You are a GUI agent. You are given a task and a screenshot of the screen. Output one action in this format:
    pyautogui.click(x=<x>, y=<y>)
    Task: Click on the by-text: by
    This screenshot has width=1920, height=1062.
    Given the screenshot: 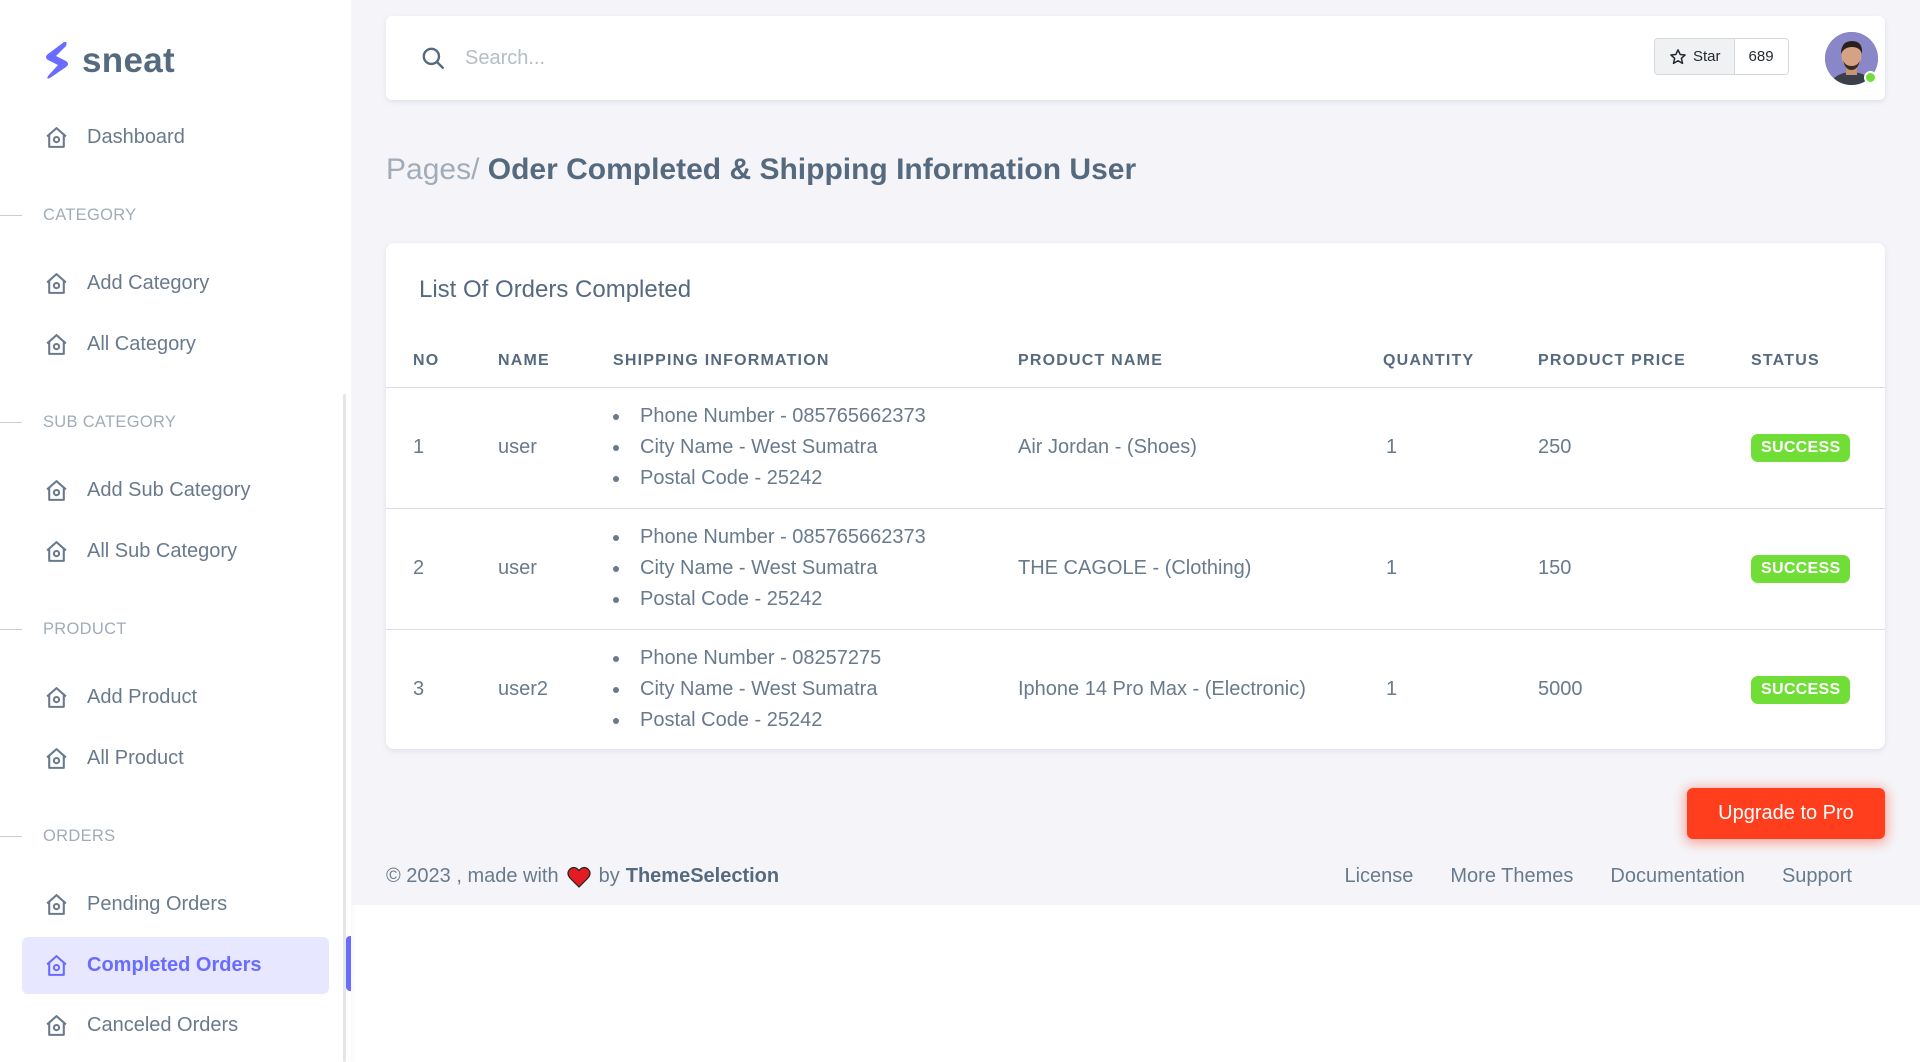 What is the action you would take?
    pyautogui.click(x=609, y=876)
    